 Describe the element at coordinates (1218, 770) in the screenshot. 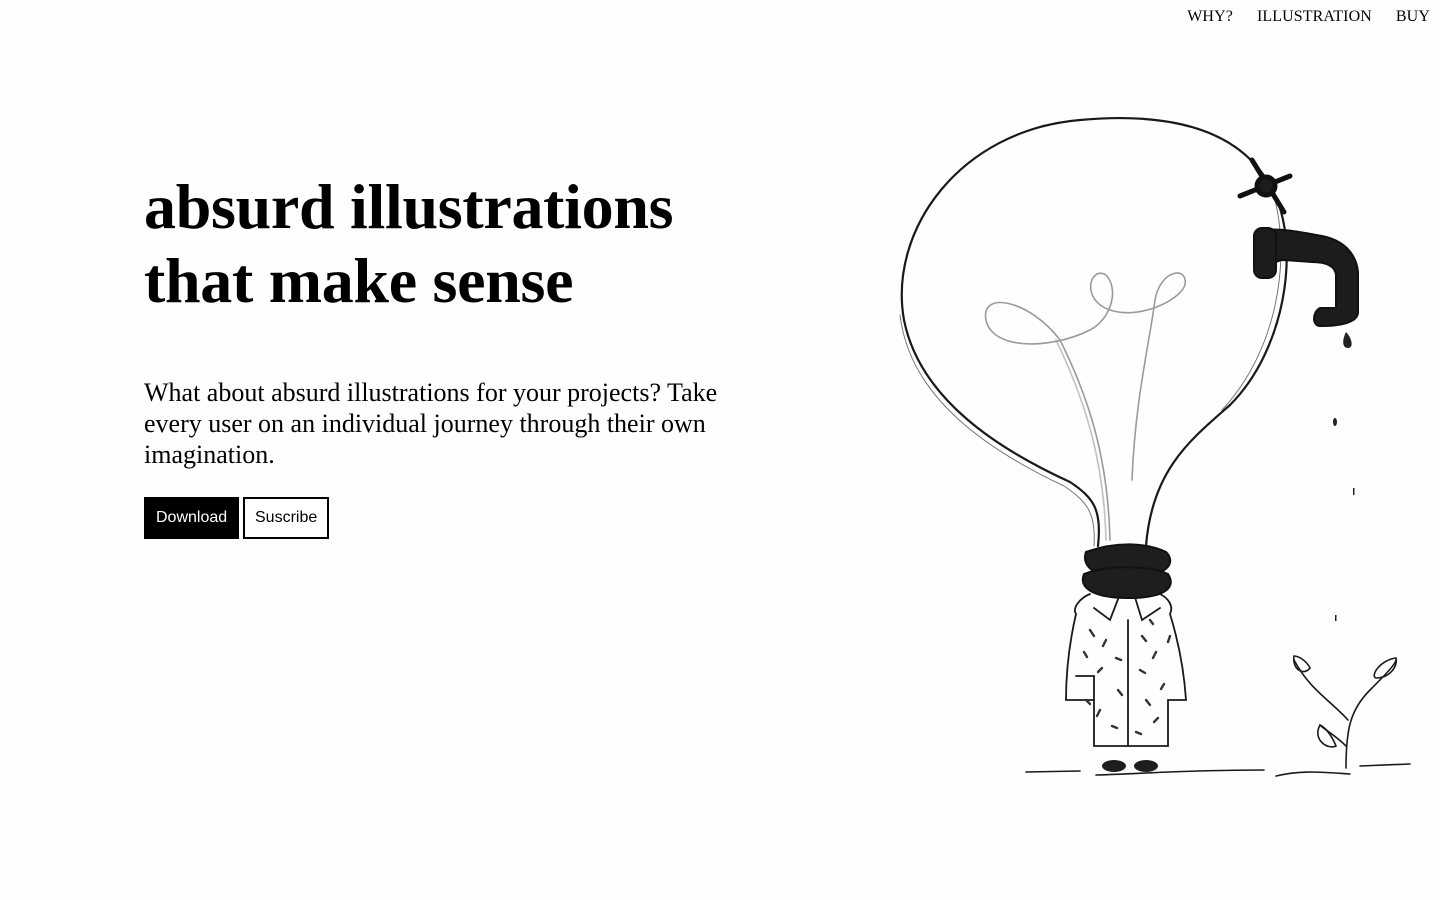

I see `ground` at that location.